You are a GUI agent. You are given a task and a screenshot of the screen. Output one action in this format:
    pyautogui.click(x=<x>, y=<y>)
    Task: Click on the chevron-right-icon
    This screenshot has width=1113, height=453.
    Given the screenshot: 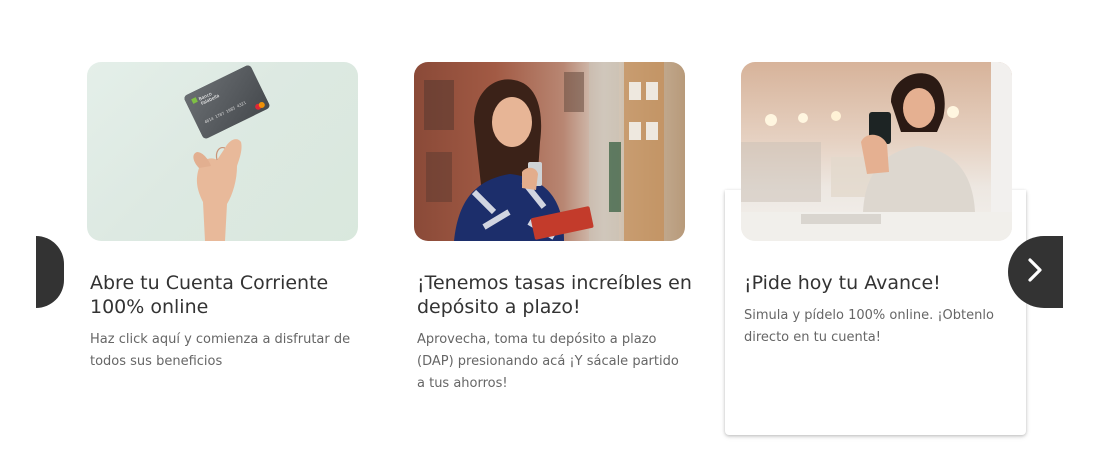 What is the action you would take?
    pyautogui.click(x=1035, y=272)
    